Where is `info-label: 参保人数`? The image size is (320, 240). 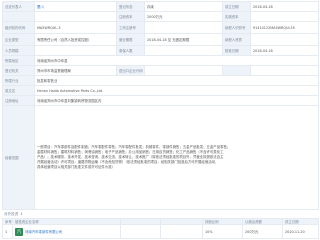
info-label: 参保人数 is located at coordinates (130, 50).